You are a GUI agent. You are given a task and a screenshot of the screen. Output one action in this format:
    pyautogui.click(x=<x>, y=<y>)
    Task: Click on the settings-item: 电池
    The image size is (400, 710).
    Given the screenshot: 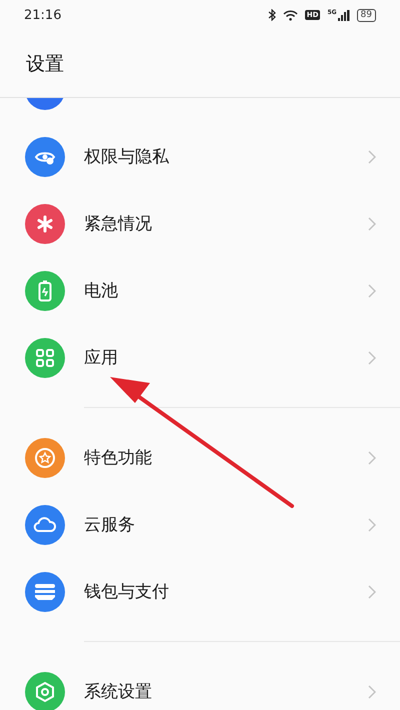 What is the action you would take?
    pyautogui.click(x=200, y=290)
    